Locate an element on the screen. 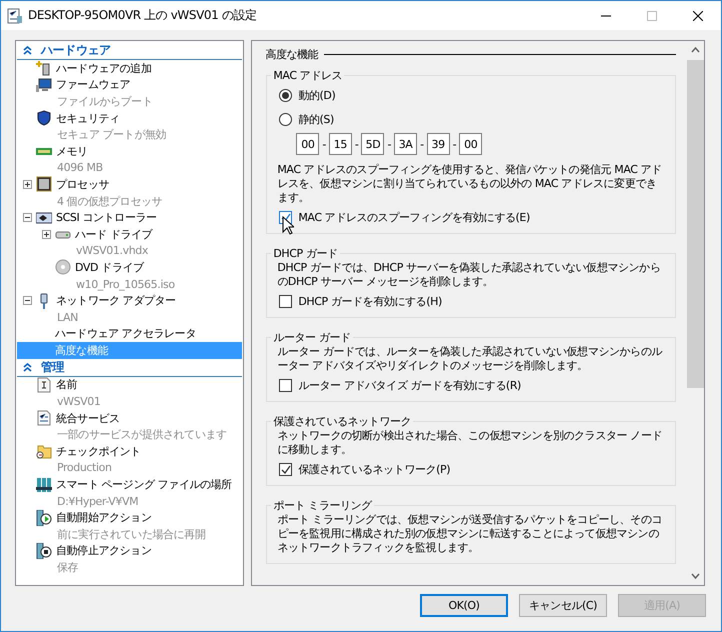  group-title: ポート ミラーリング is located at coordinates (323, 505).